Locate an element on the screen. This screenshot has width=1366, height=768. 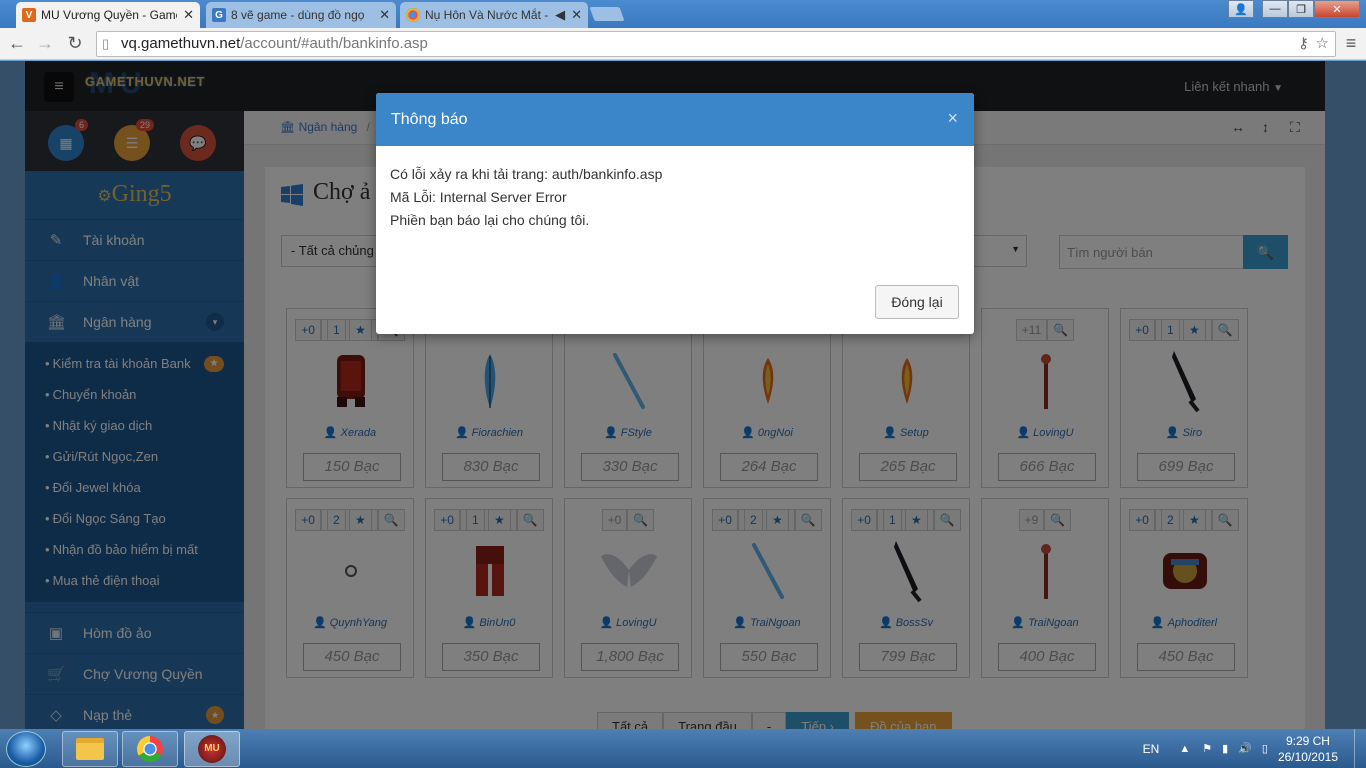
tab-8-ve-game: G 8 vẽ game - dùng đồ ngọ ✕ is located at coordinates (301, 15).